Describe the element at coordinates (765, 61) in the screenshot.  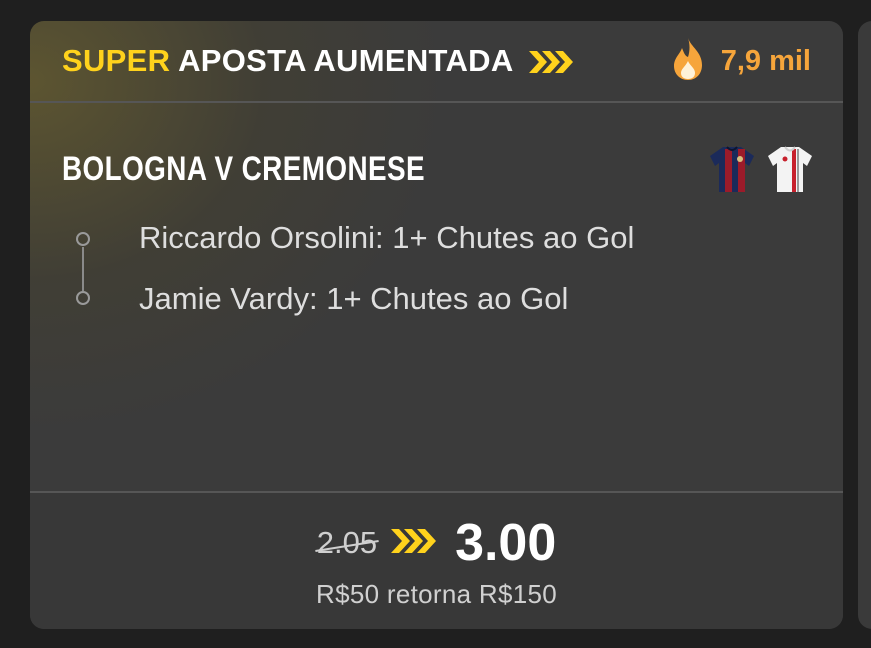
I see `popularity-count: 7,9 mil` at that location.